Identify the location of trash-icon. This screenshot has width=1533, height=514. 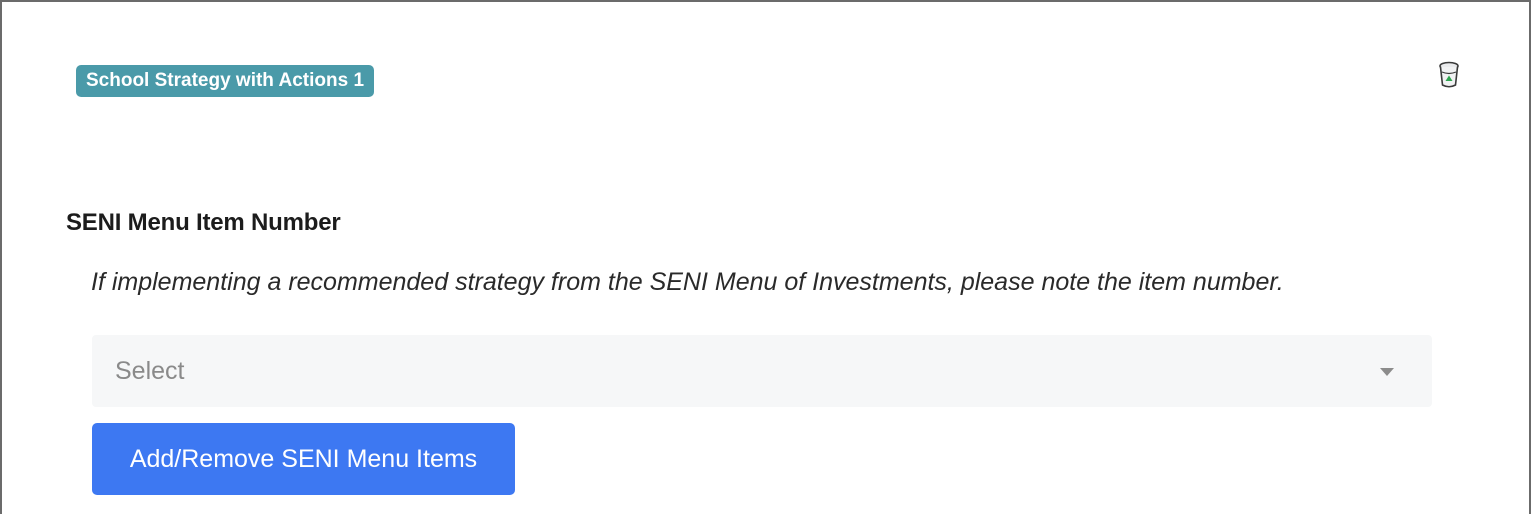
(1449, 75).